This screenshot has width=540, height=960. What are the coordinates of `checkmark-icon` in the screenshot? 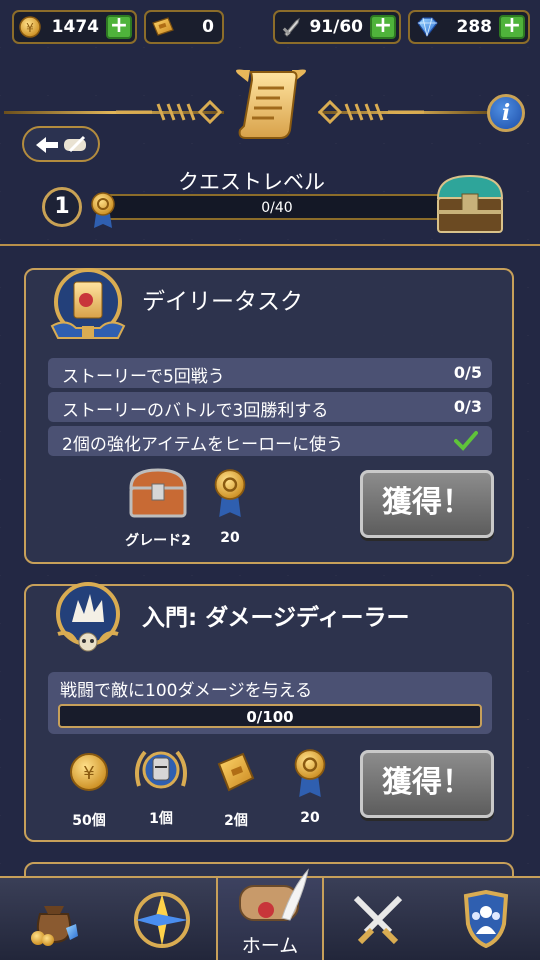 It's located at (466, 441).